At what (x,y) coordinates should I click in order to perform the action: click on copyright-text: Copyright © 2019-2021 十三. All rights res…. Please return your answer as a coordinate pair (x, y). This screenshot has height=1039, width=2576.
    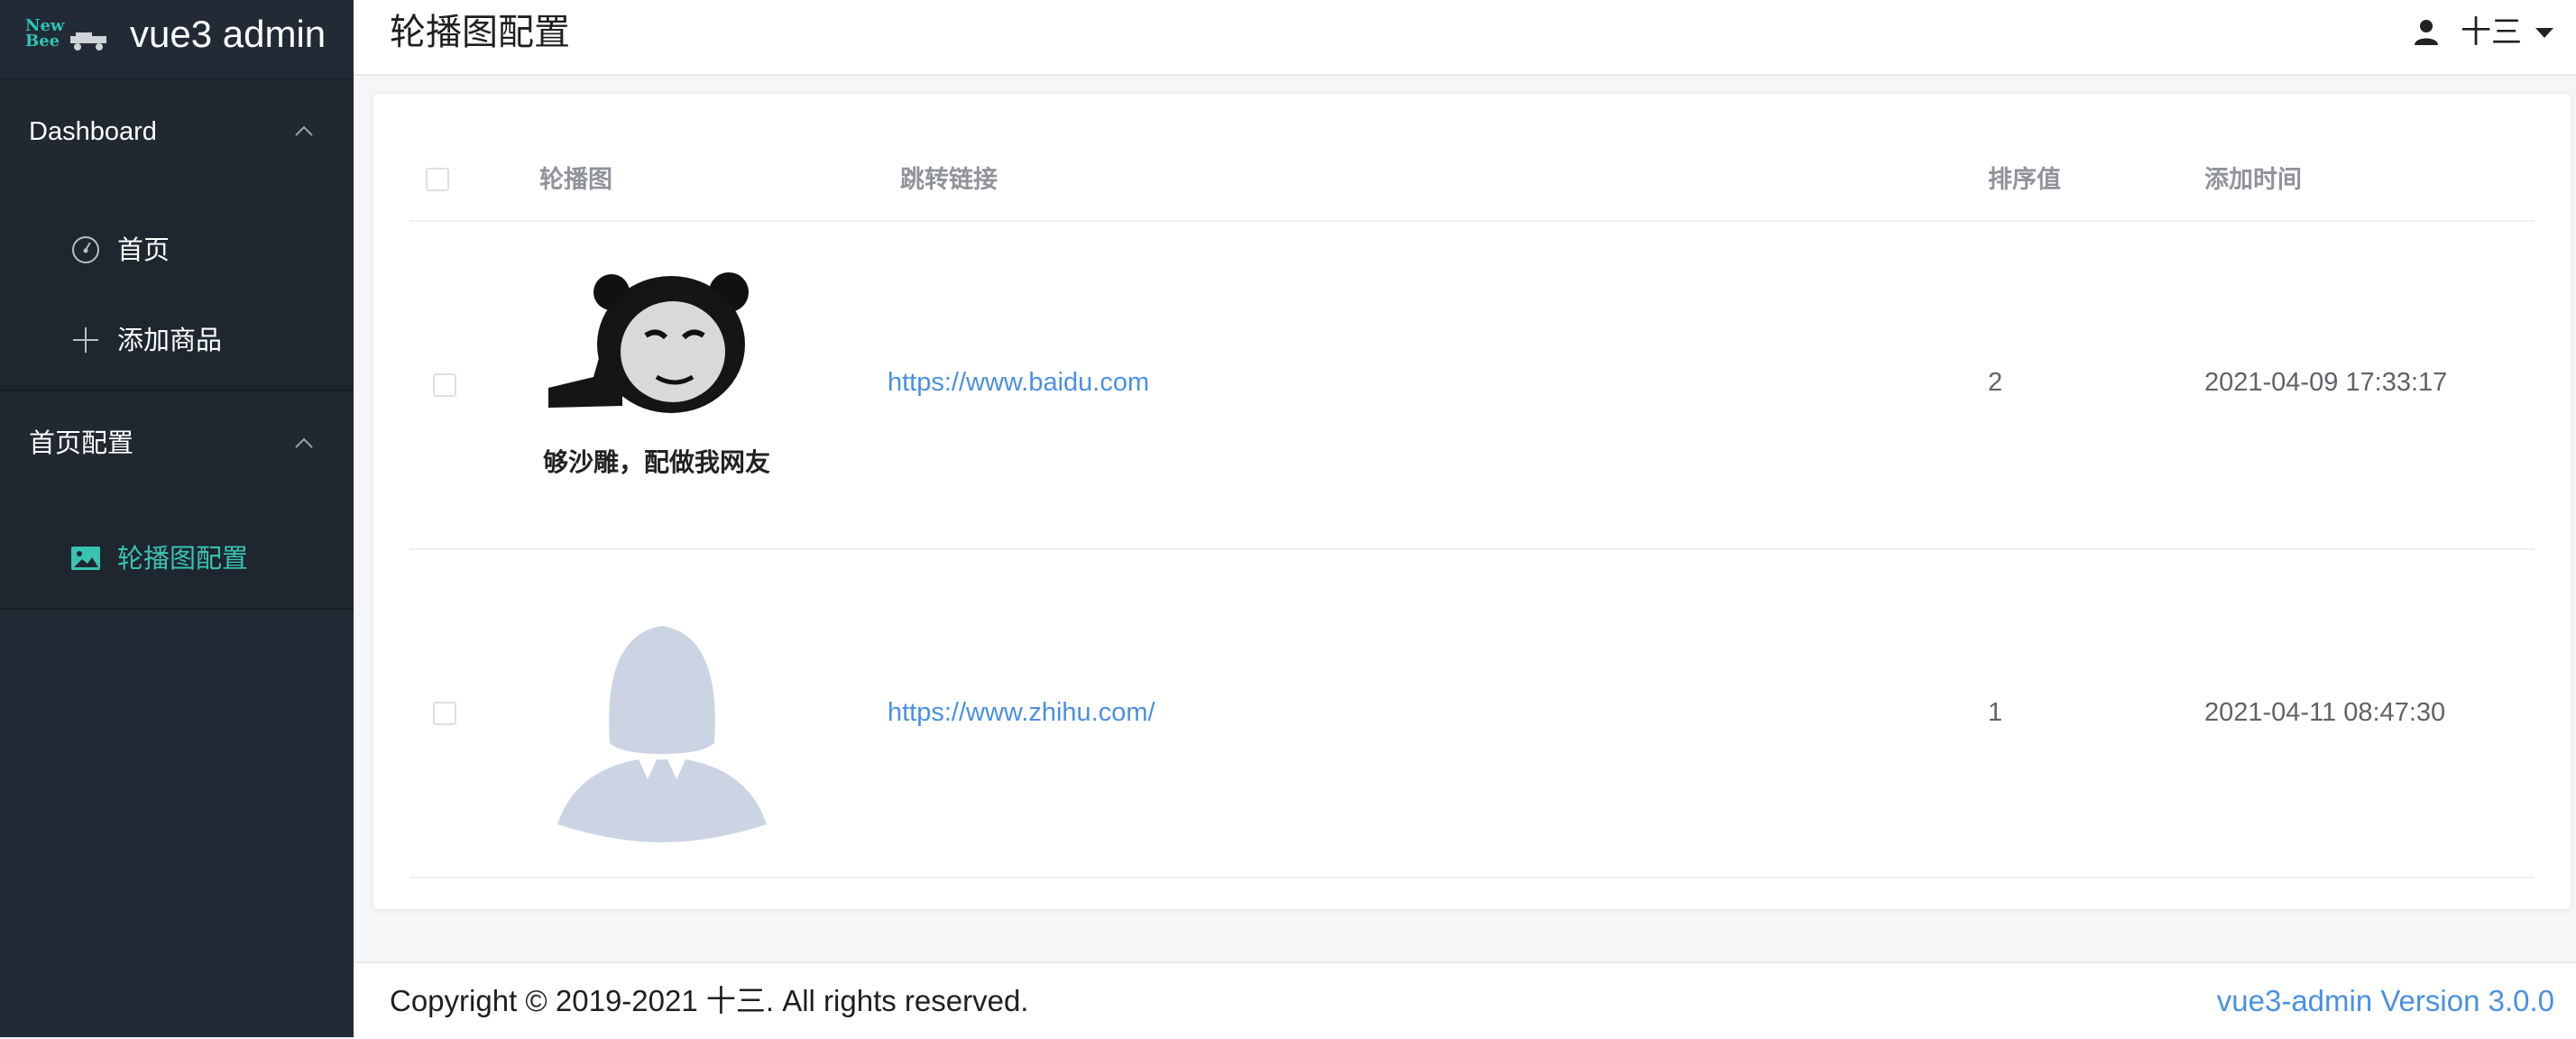
    Looking at the image, I should click on (710, 1000).